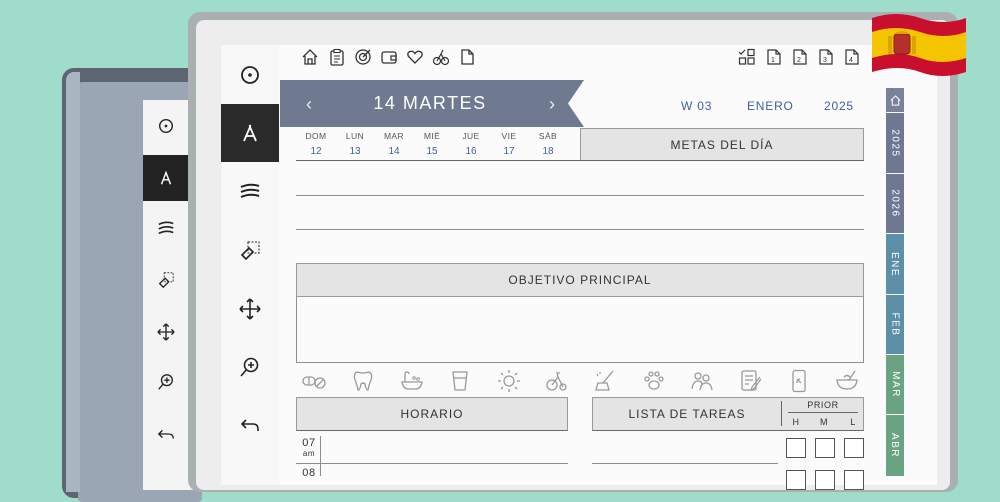 The height and width of the screenshot is (502, 1000). What do you see at coordinates (309, 473) in the screenshot?
I see `hour-label: 08` at bounding box center [309, 473].